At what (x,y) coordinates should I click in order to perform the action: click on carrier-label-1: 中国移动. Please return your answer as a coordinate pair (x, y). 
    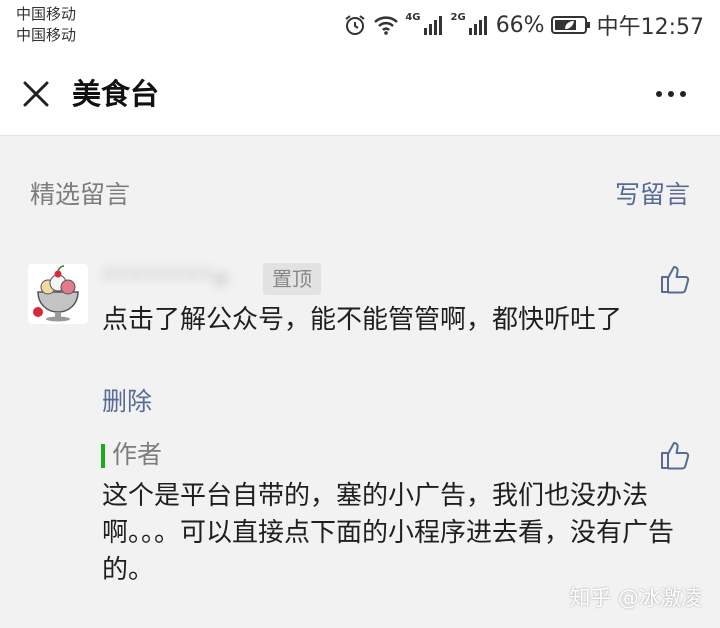
    Looking at the image, I should click on (46, 14).